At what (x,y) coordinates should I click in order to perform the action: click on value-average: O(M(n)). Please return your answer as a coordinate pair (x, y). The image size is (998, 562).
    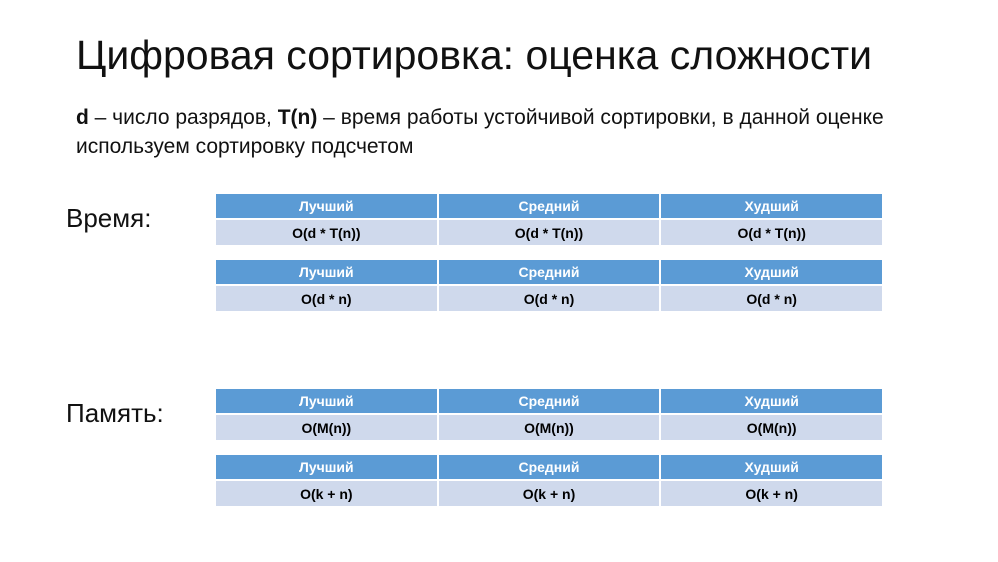
    Looking at the image, I should click on (549, 427).